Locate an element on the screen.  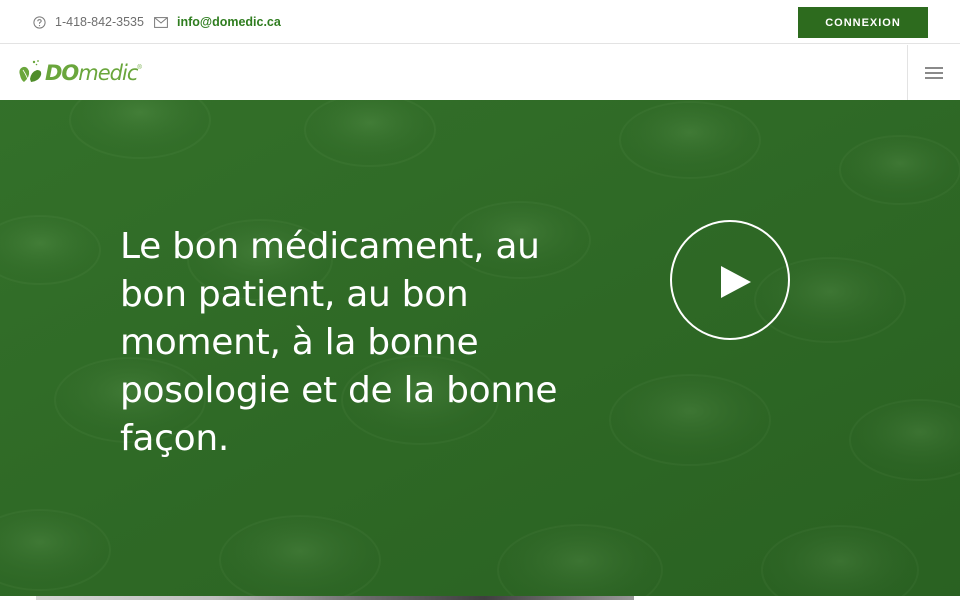
contact-info: 1-418-842-3535 info@domedic.ca is located at coordinates (156, 22).